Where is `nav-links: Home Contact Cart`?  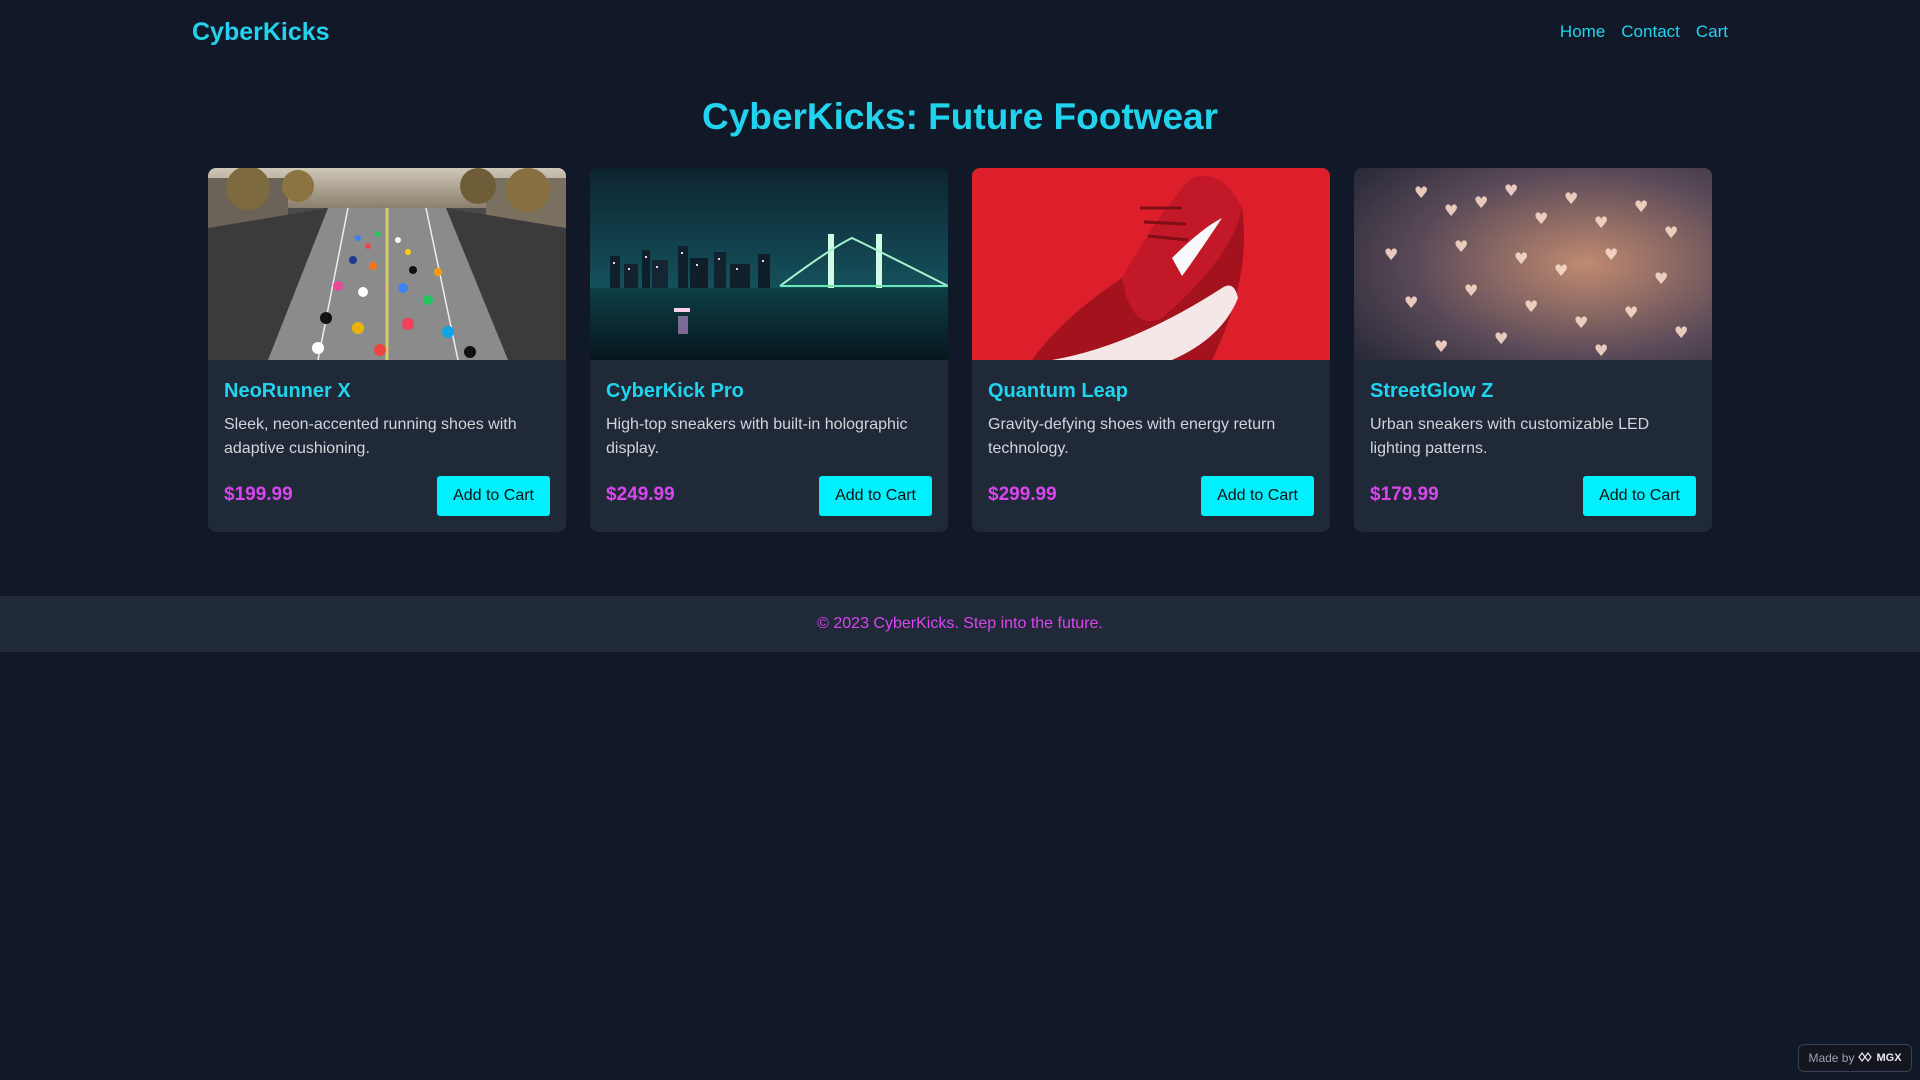
nav-links: Home Contact Cart is located at coordinates (1644, 32).